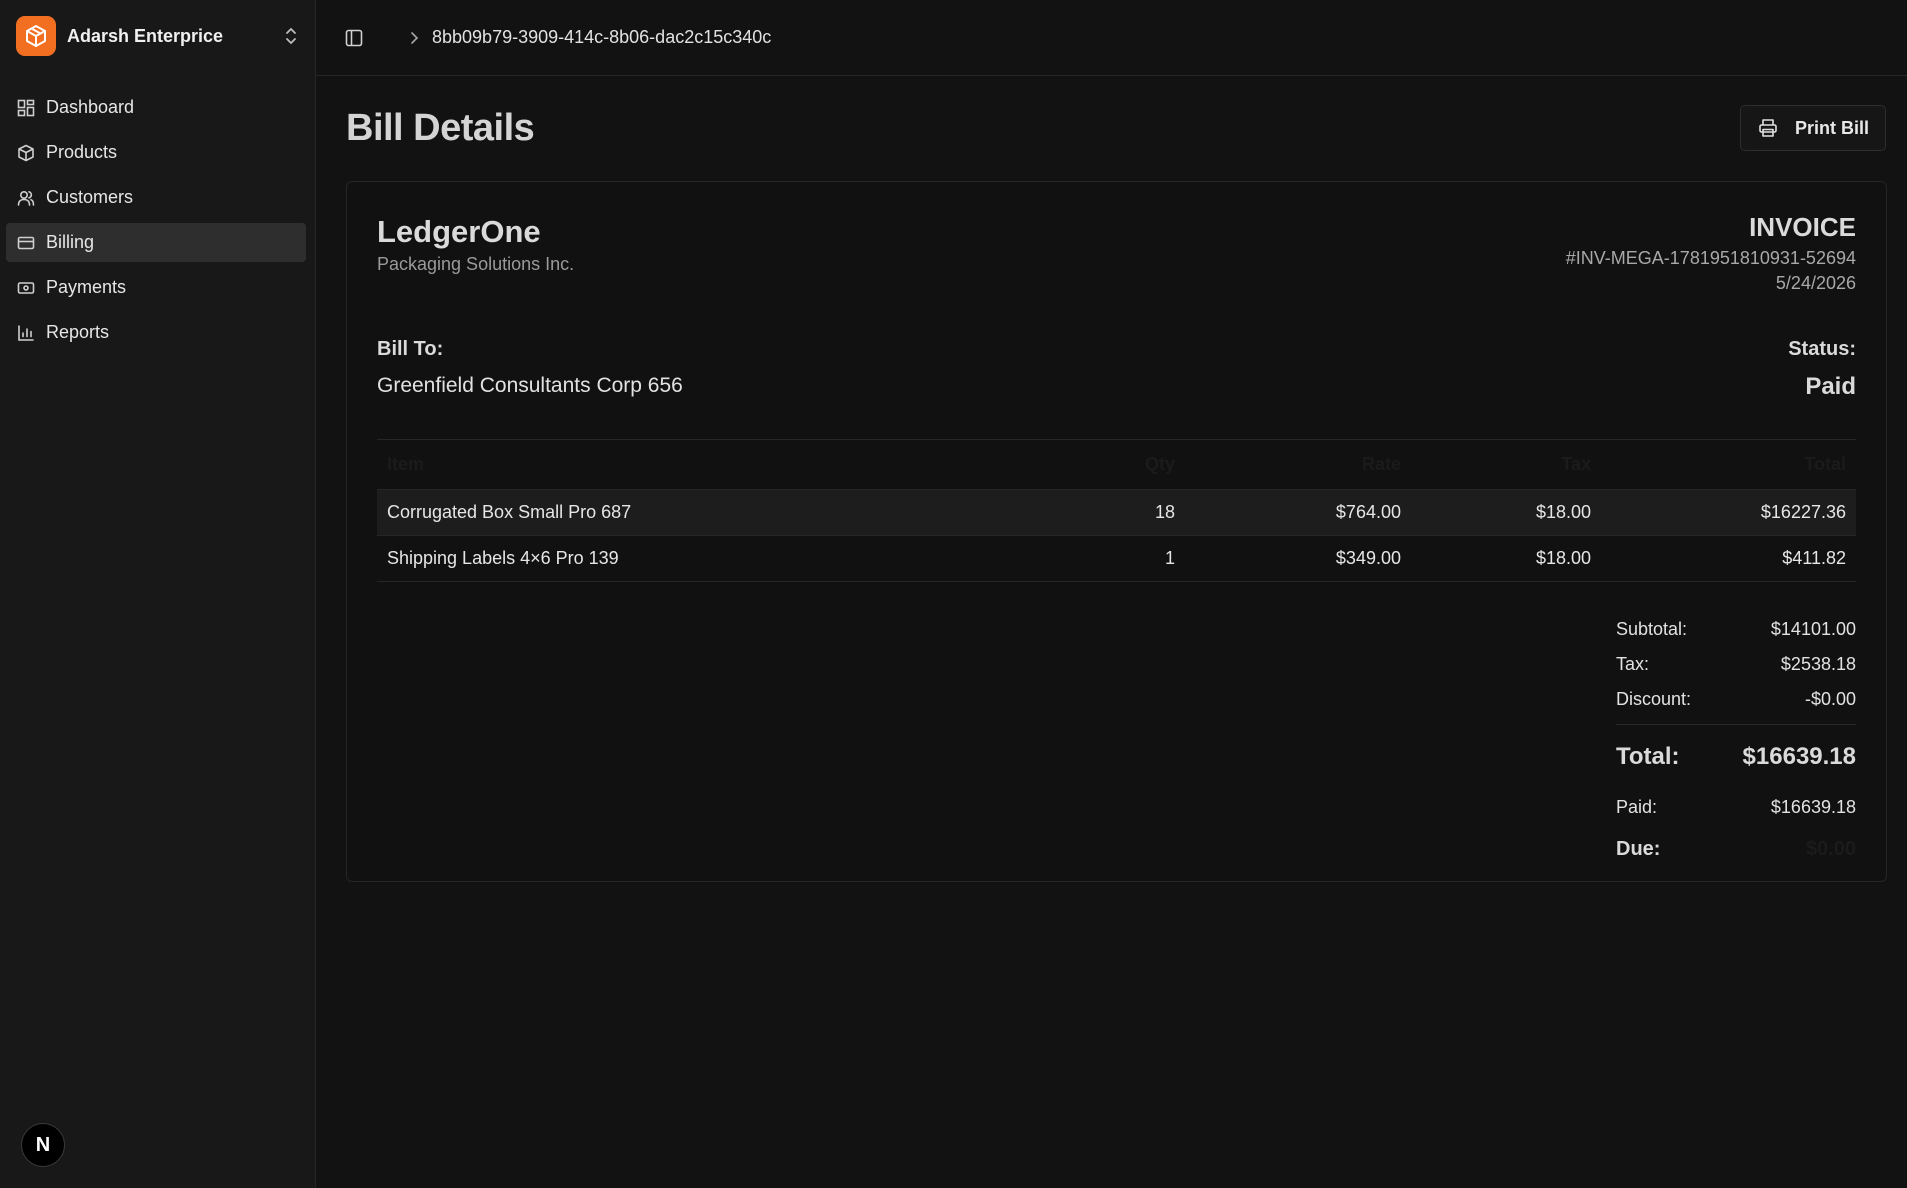 Image resolution: width=1907 pixels, height=1188 pixels. What do you see at coordinates (156, 287) in the screenshot?
I see `sidebar-item-payments: Payments` at bounding box center [156, 287].